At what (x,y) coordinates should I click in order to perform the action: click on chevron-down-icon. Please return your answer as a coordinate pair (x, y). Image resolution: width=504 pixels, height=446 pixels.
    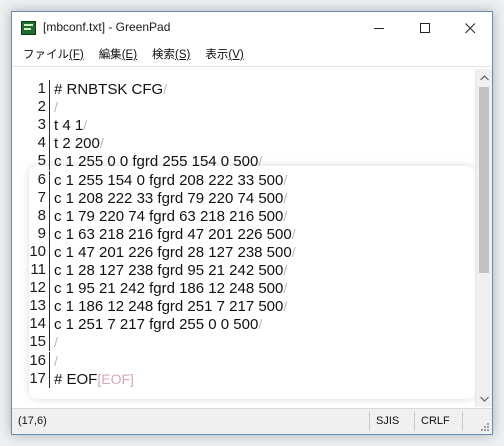
    Looking at the image, I should click on (484, 399).